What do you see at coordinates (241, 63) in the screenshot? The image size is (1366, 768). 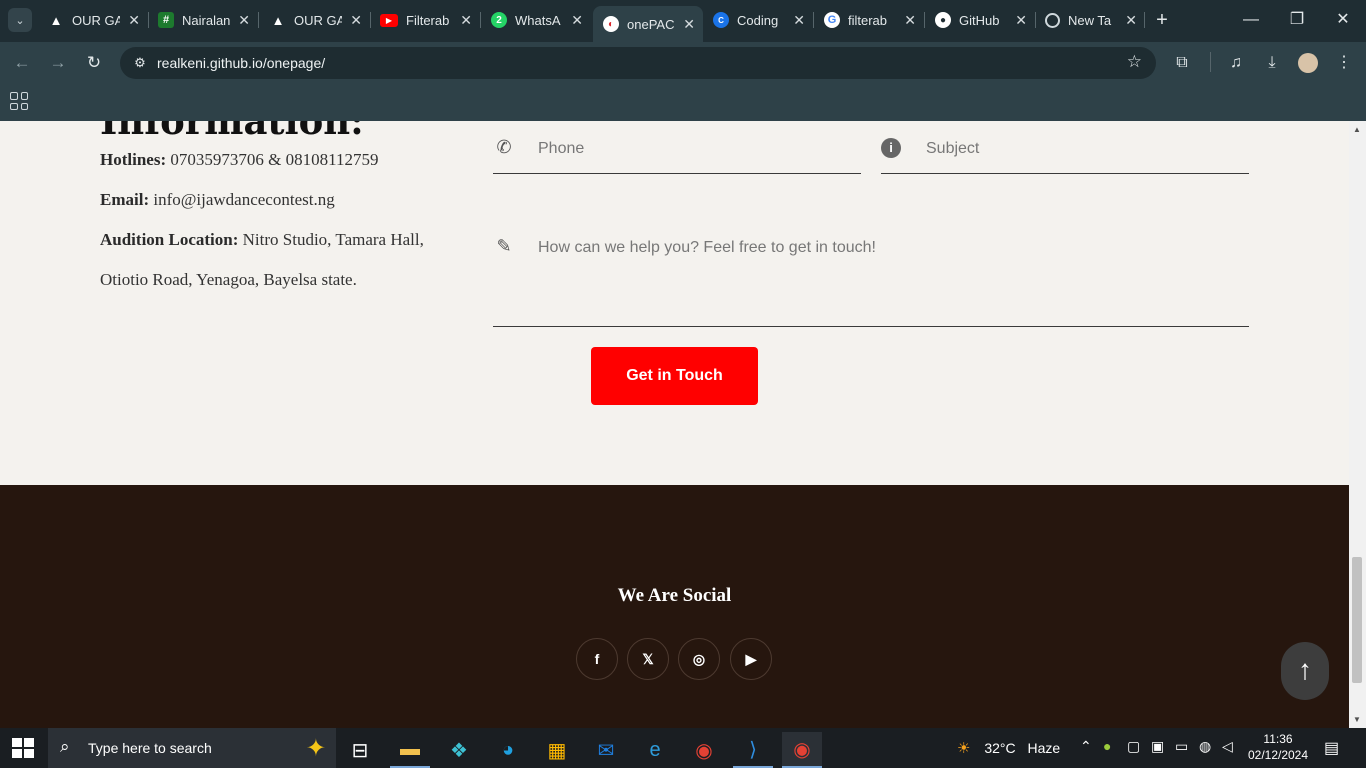 I see `url-text: realkeni.github.io/onepage/` at bounding box center [241, 63].